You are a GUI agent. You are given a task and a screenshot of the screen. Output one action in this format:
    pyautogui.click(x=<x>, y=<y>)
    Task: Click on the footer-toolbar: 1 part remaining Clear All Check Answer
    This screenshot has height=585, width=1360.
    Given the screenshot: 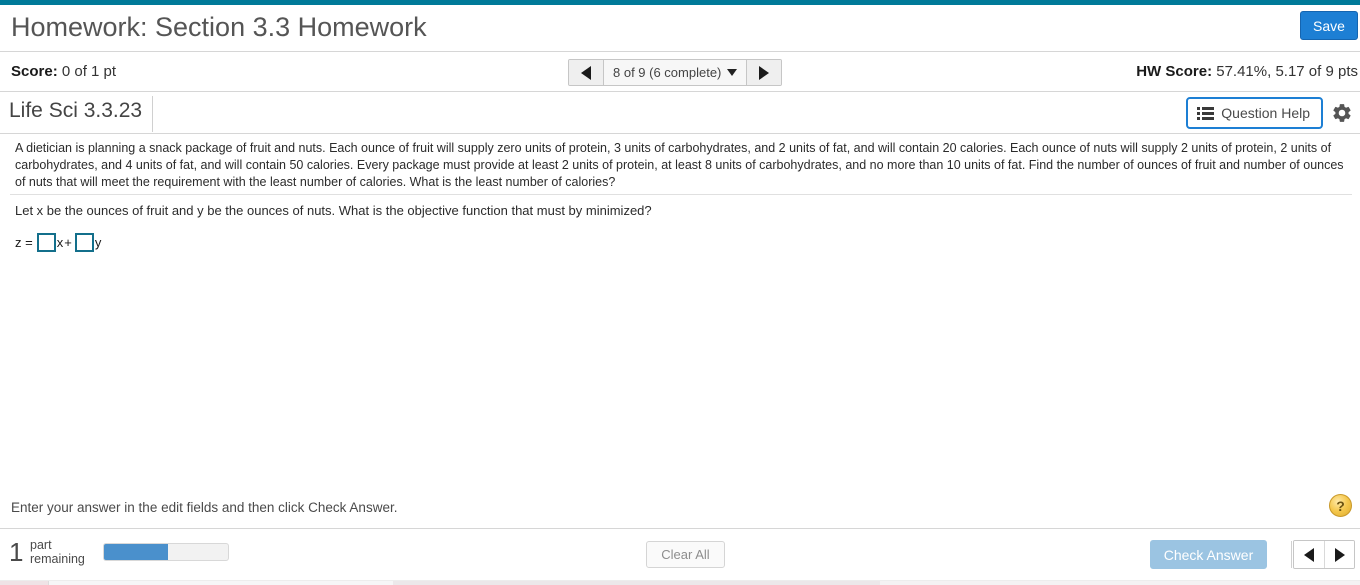 What is the action you would take?
    pyautogui.click(x=680, y=553)
    